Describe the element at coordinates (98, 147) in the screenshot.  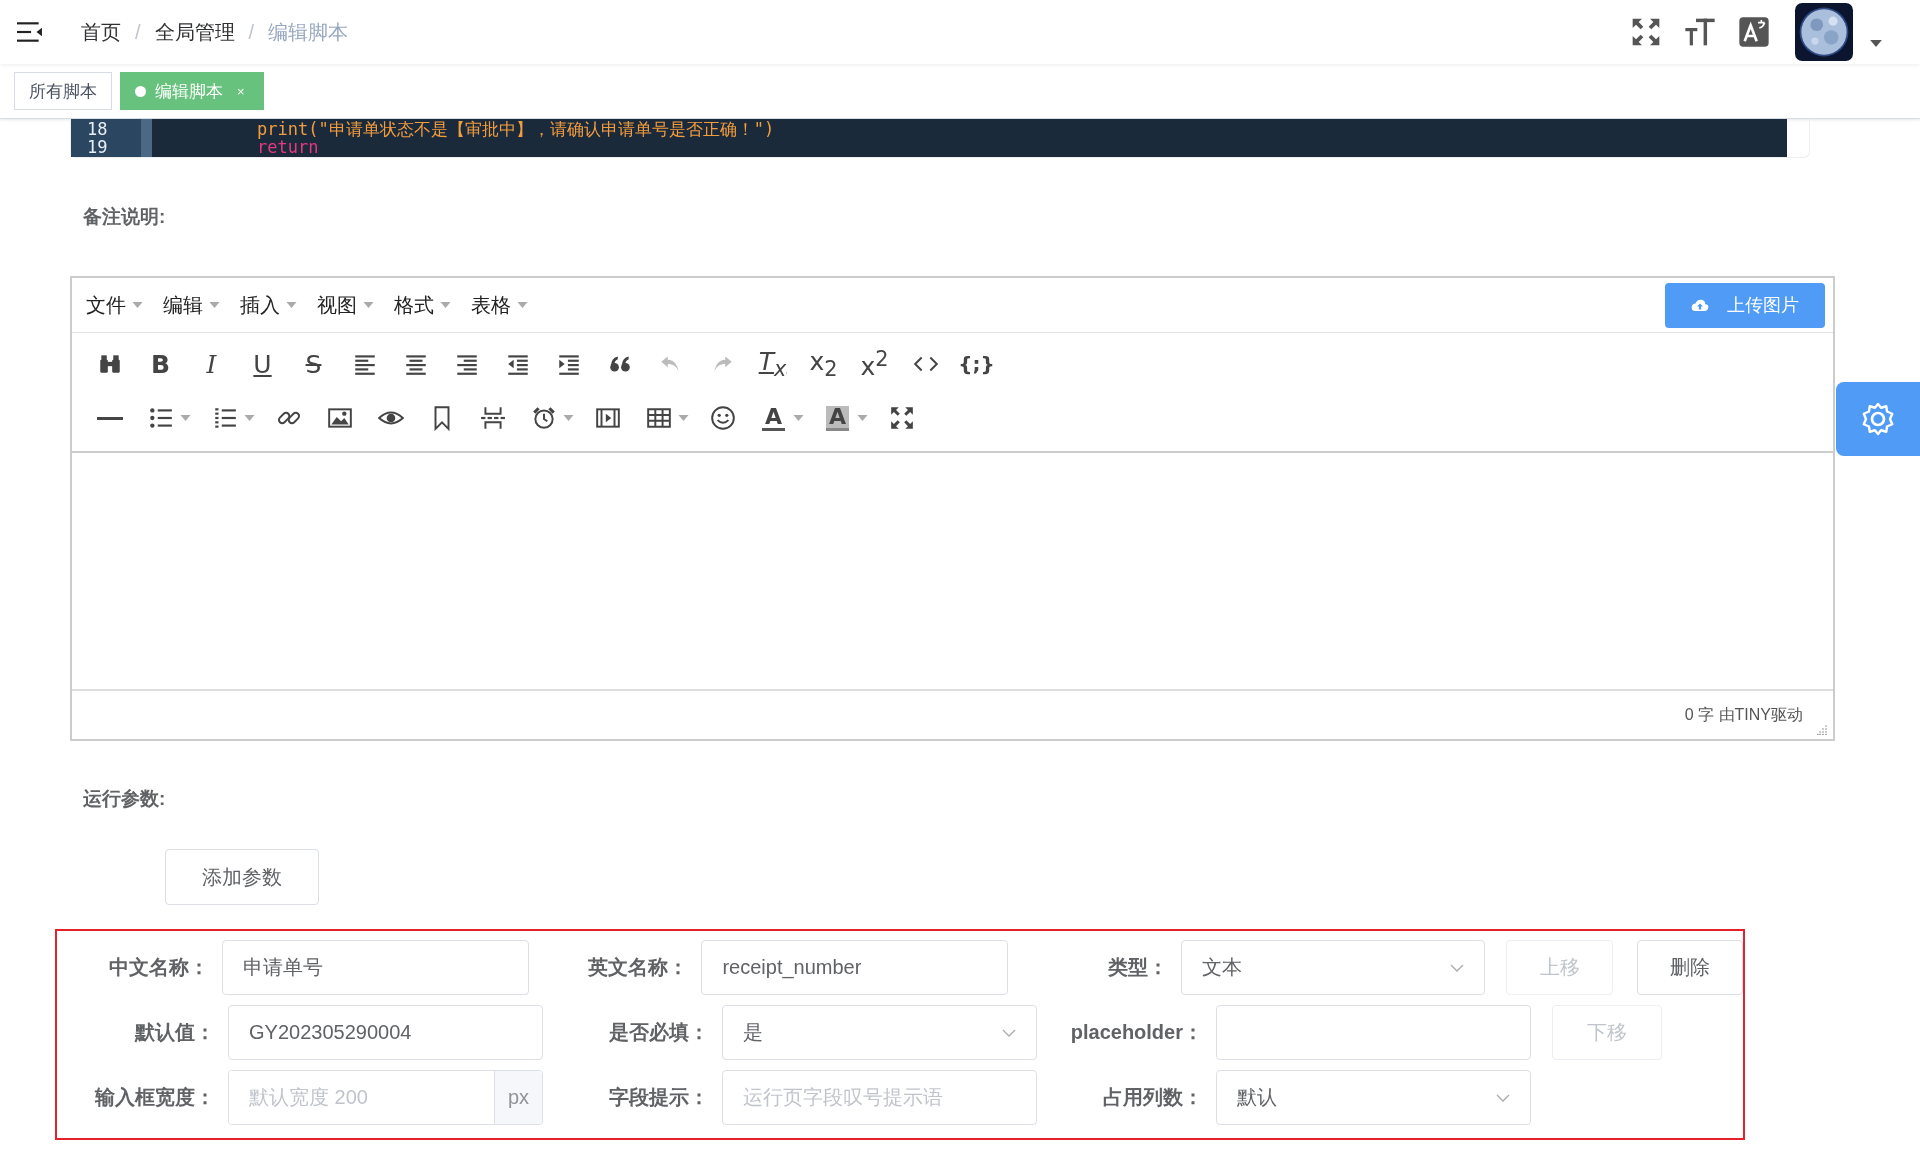
I see `line-number: 19` at that location.